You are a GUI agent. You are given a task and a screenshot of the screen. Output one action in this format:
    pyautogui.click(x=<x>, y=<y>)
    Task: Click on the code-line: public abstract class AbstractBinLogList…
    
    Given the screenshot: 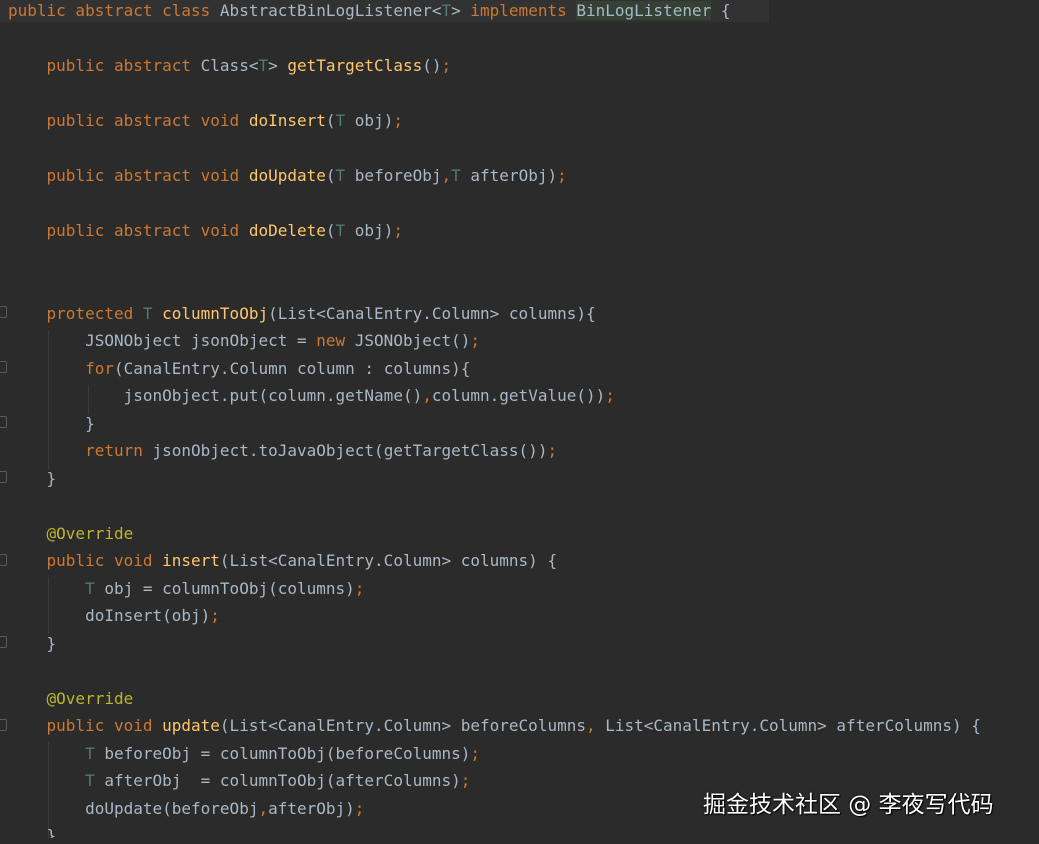 What is the action you would take?
    pyautogui.click(x=369, y=11)
    